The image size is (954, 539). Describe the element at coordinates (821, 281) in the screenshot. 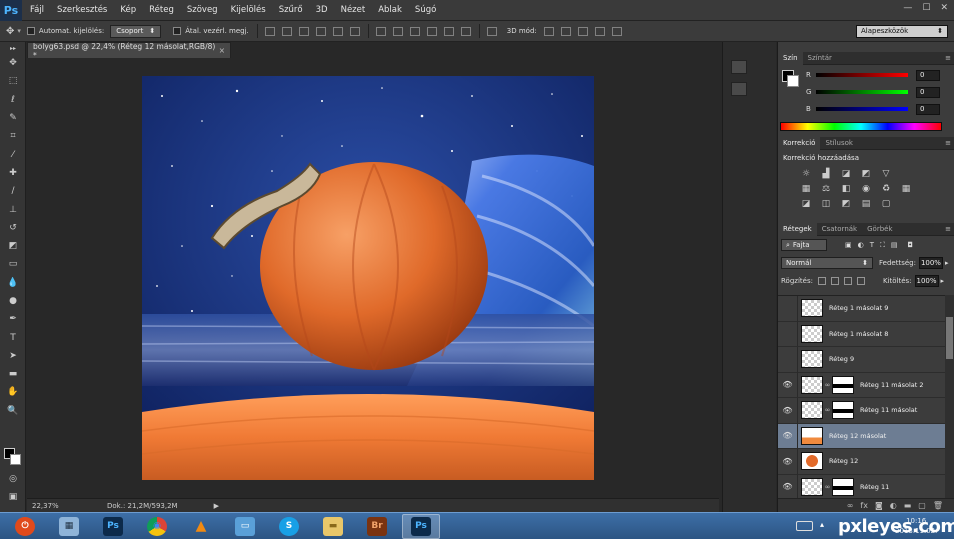

I see `lock-transparency-icon` at that location.